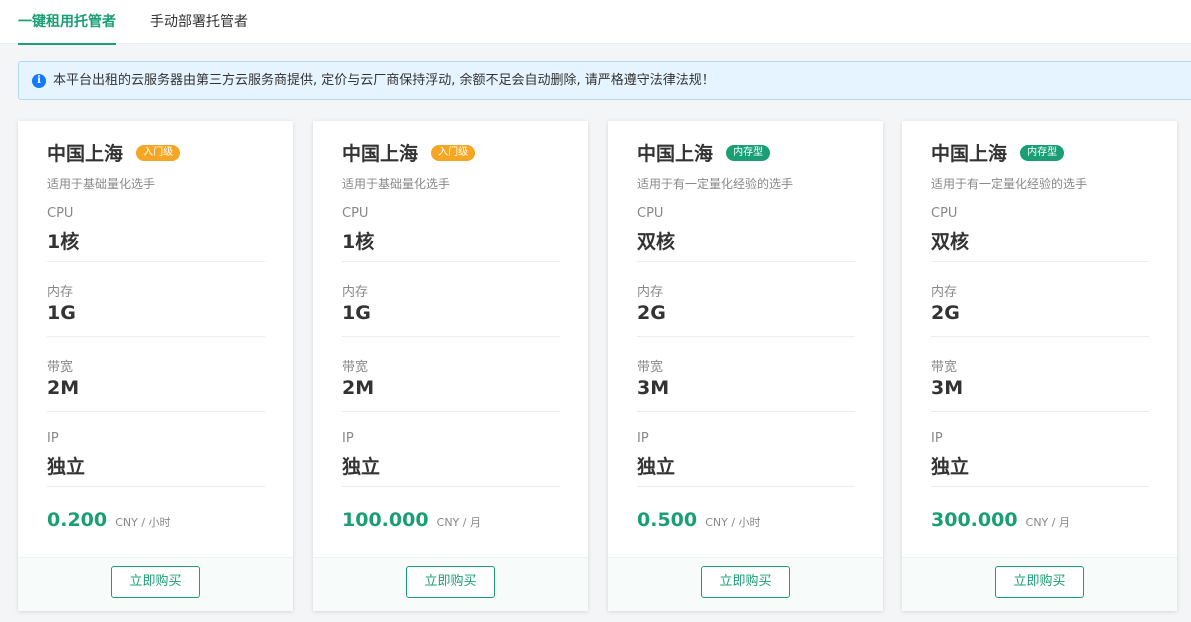 The width and height of the screenshot is (1191, 622). What do you see at coordinates (667, 520) in the screenshot?
I see `price-value: 0.500` at bounding box center [667, 520].